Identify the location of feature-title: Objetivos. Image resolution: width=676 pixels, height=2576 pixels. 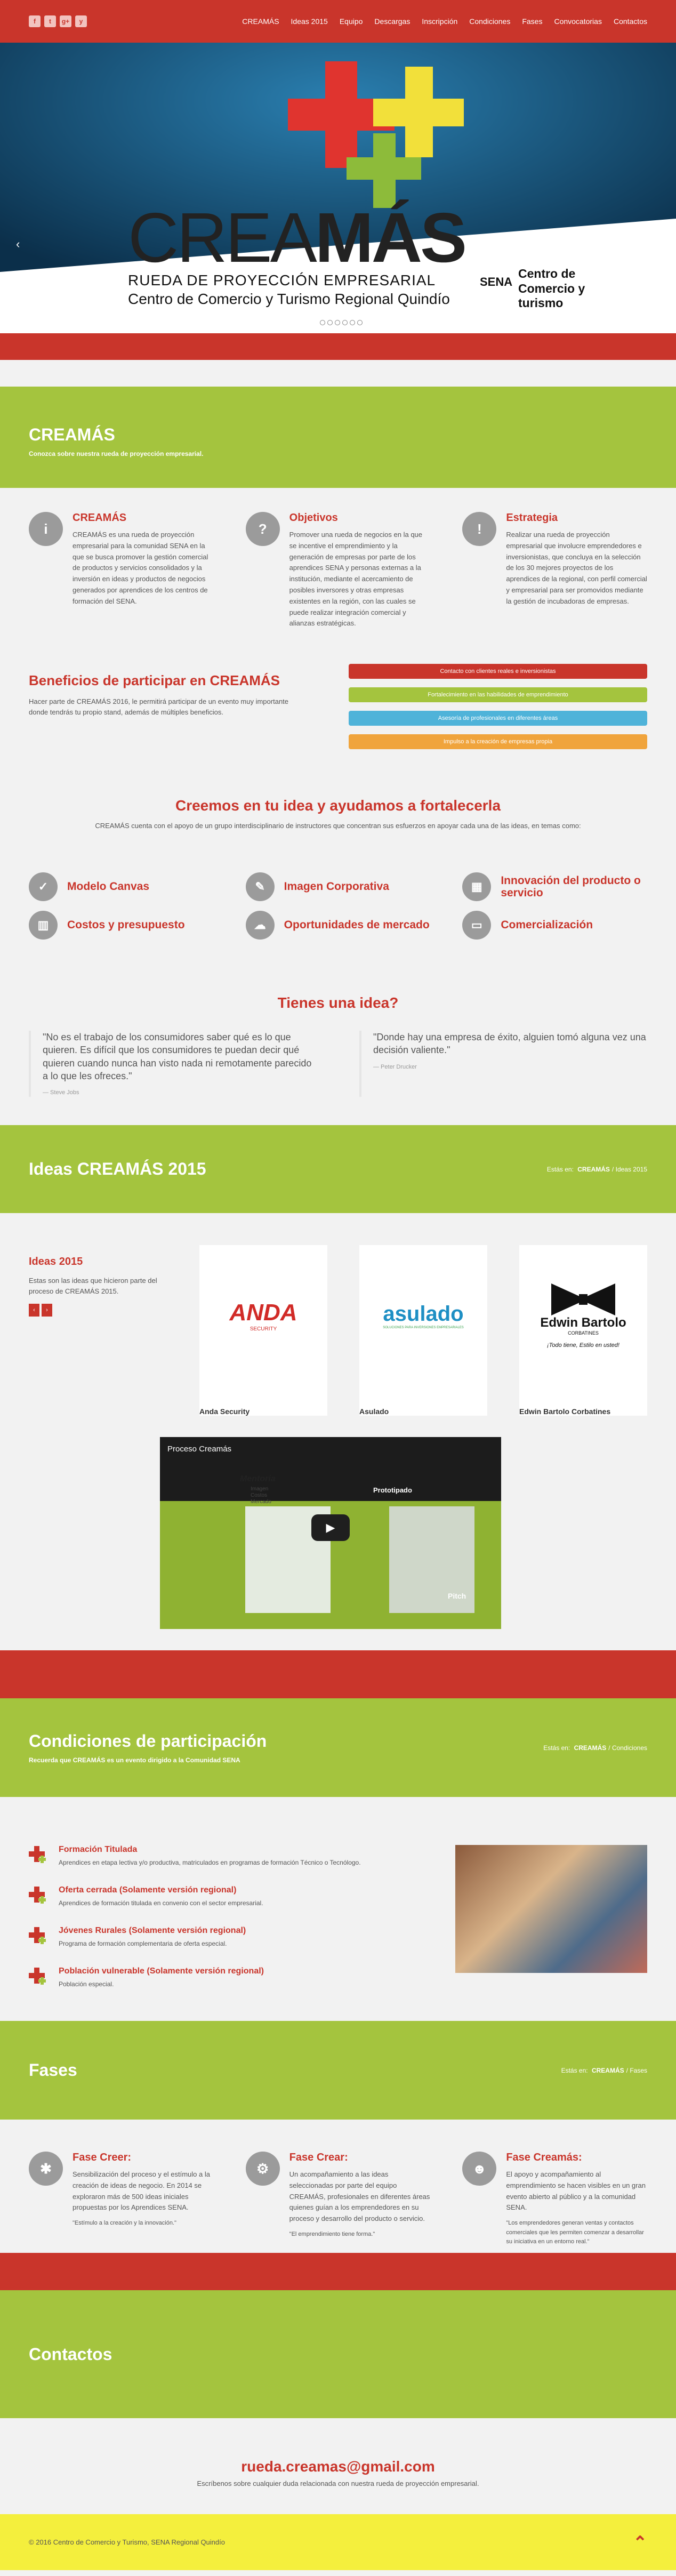
(313, 518).